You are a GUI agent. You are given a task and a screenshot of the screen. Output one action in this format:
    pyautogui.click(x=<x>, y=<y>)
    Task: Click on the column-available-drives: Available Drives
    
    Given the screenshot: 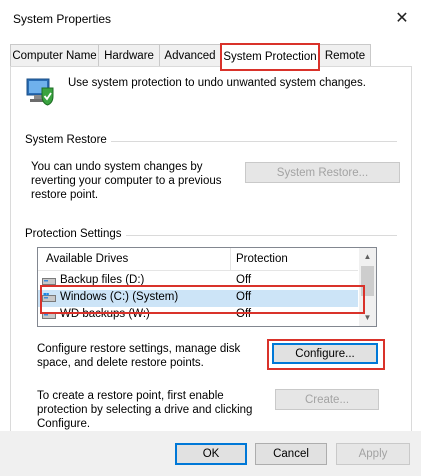 What is the action you would take?
    pyautogui.click(x=87, y=259)
    